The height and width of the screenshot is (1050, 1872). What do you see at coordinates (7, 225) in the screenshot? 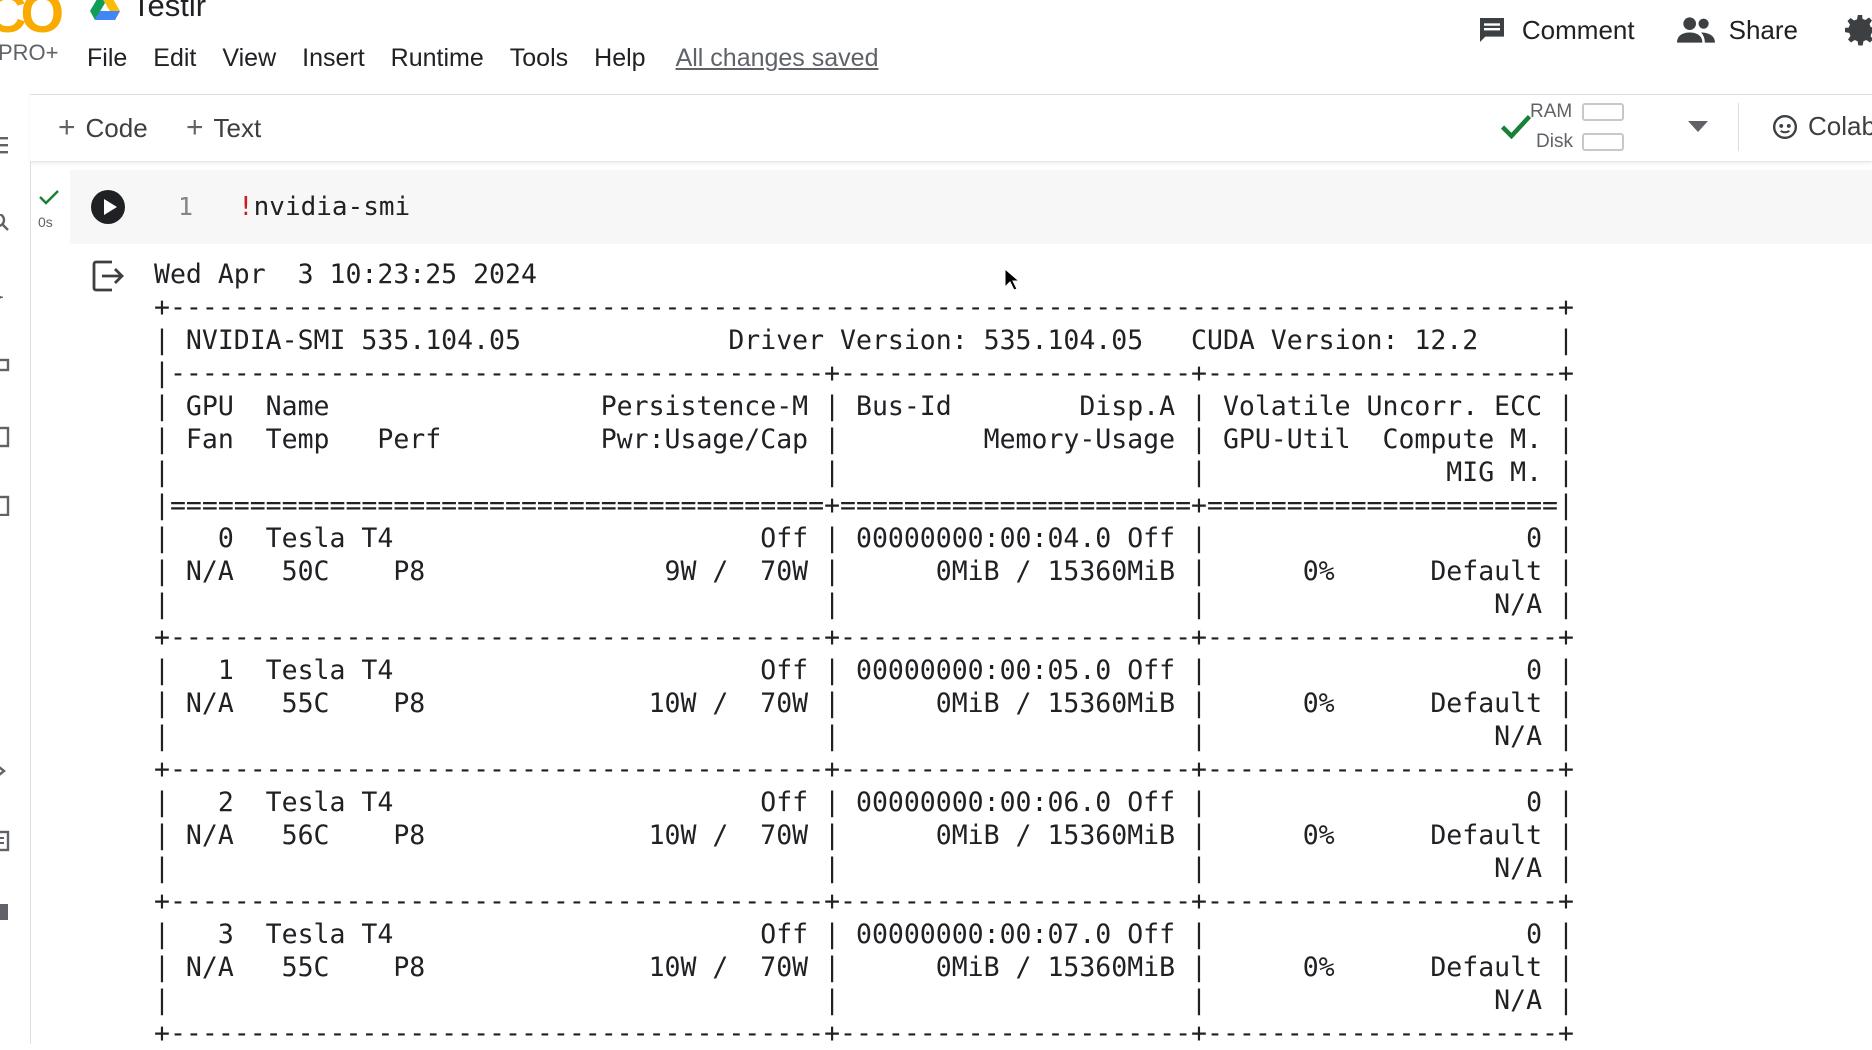
I see `search-icon` at bounding box center [7, 225].